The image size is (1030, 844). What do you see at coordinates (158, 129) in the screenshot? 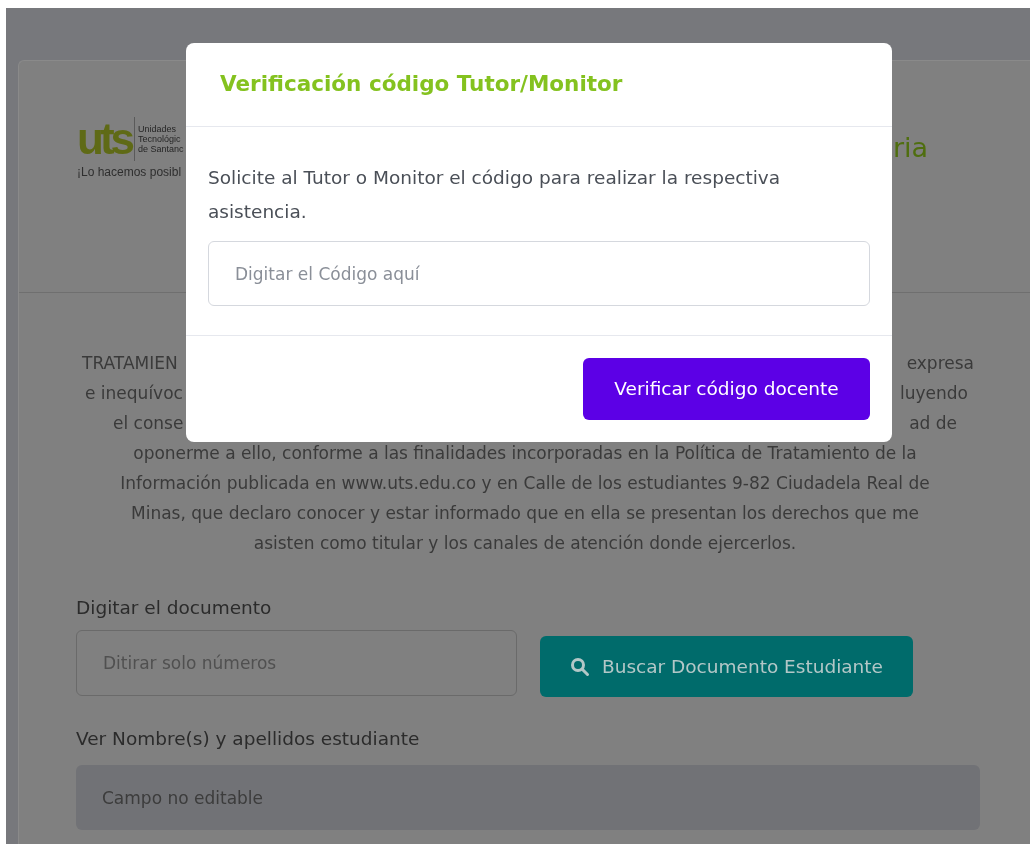
I see `logo-text: Unidades` at bounding box center [158, 129].